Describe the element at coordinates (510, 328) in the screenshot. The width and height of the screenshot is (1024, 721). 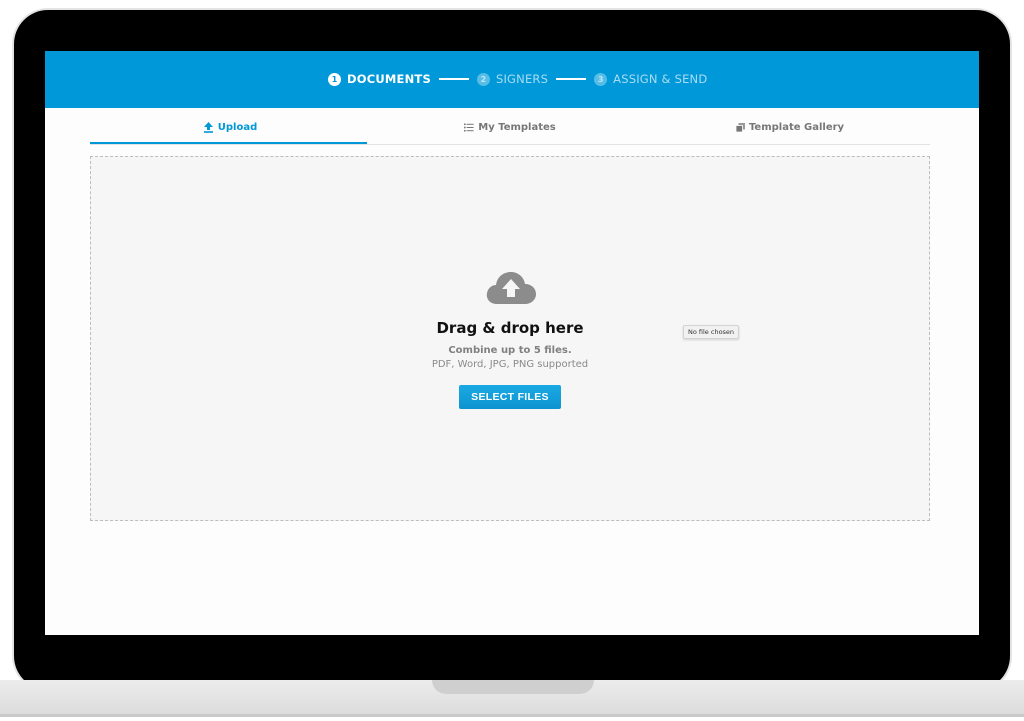
I see `dropzone-title: Drag & drop here` at that location.